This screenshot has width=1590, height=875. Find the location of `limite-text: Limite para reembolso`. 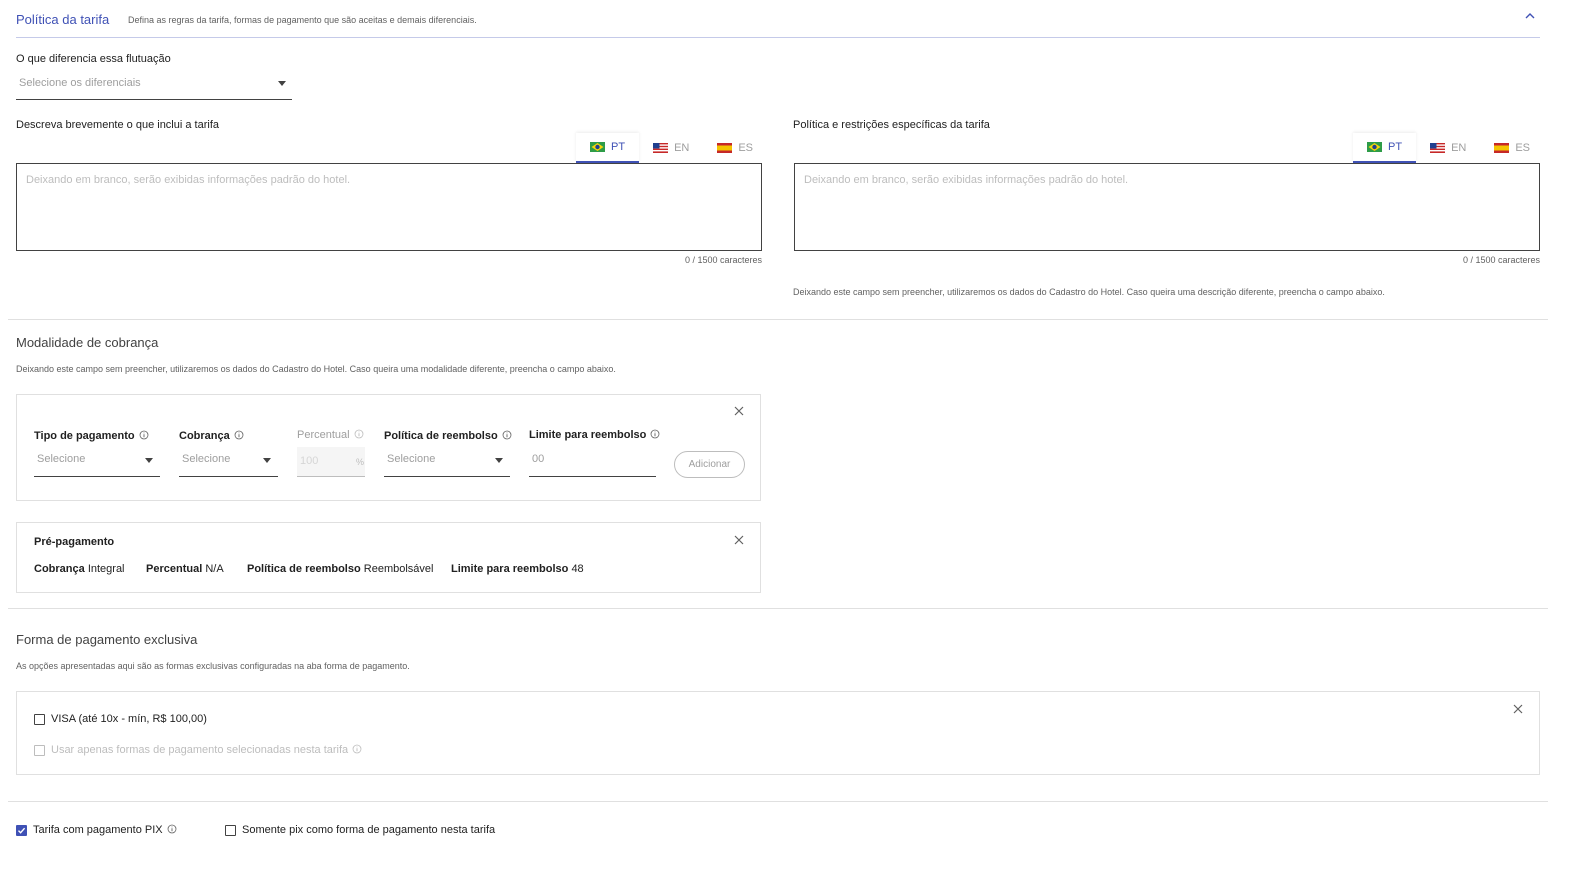

limite-text: Limite para reembolso is located at coordinates (588, 435).